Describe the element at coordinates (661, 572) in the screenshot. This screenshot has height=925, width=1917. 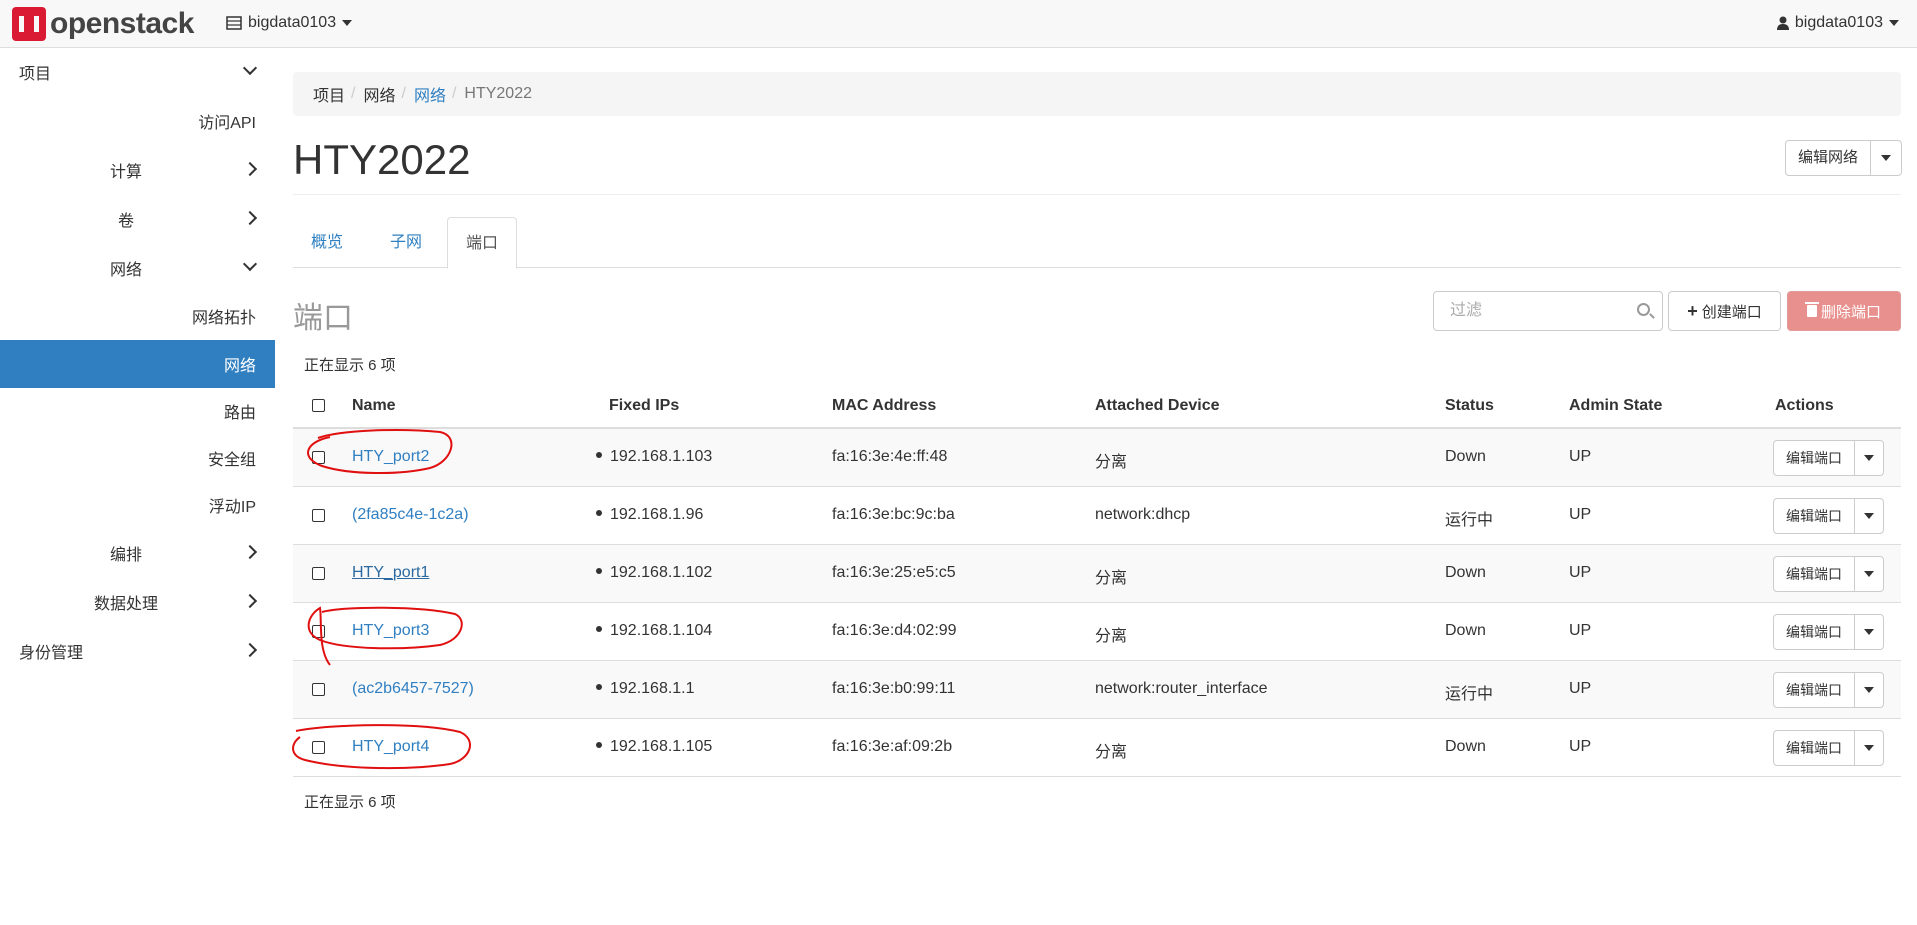
I see `fixed-ip-value: 192.168.1.102` at that location.